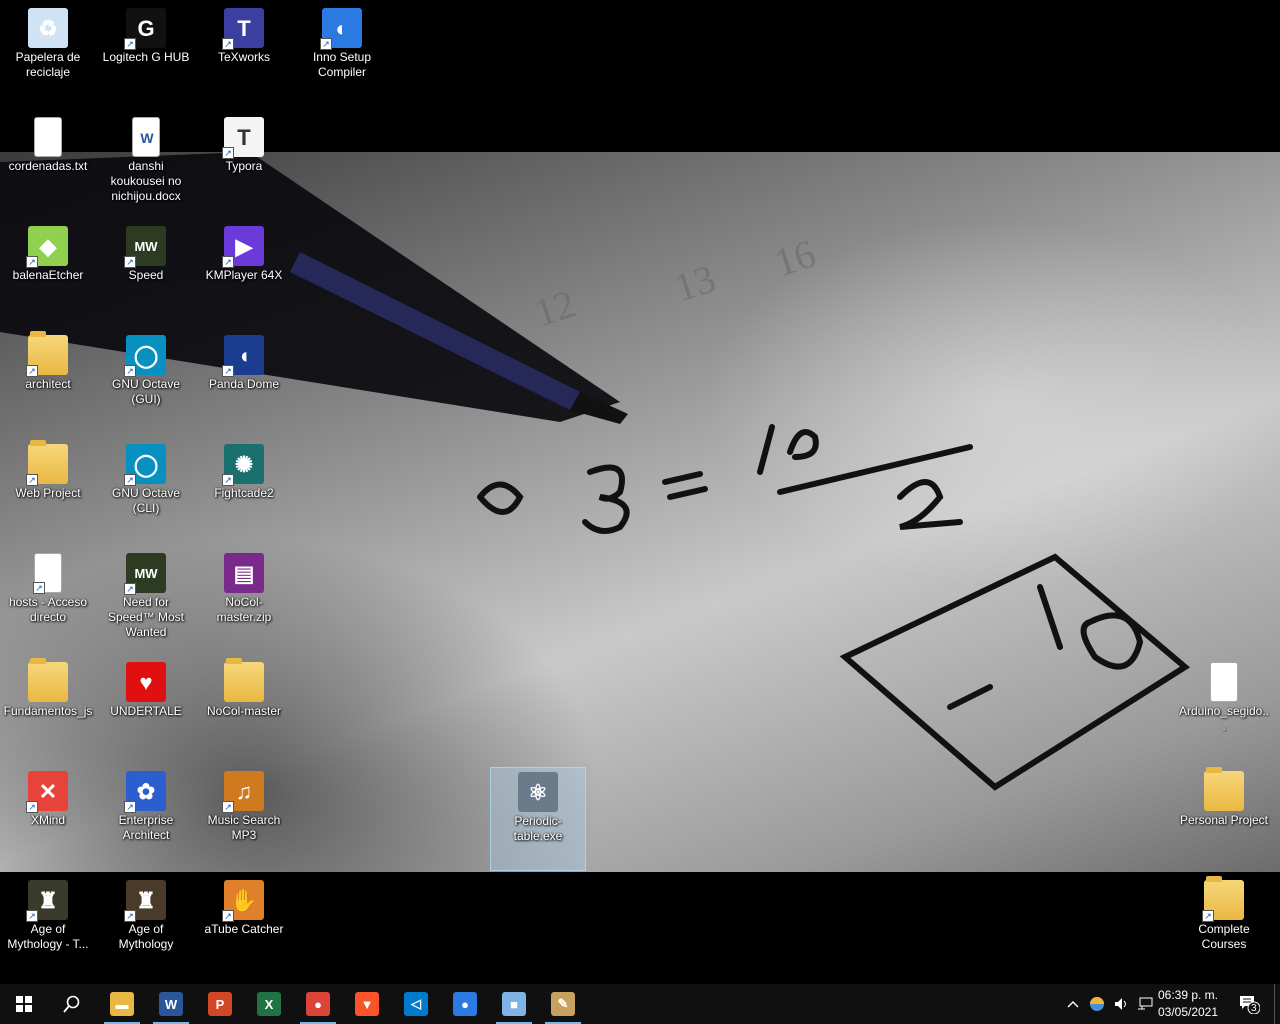 The height and width of the screenshot is (1024, 1280). Describe the element at coordinates (465, 1004) in the screenshot. I see `taskbar-firefox-button: ●` at that location.